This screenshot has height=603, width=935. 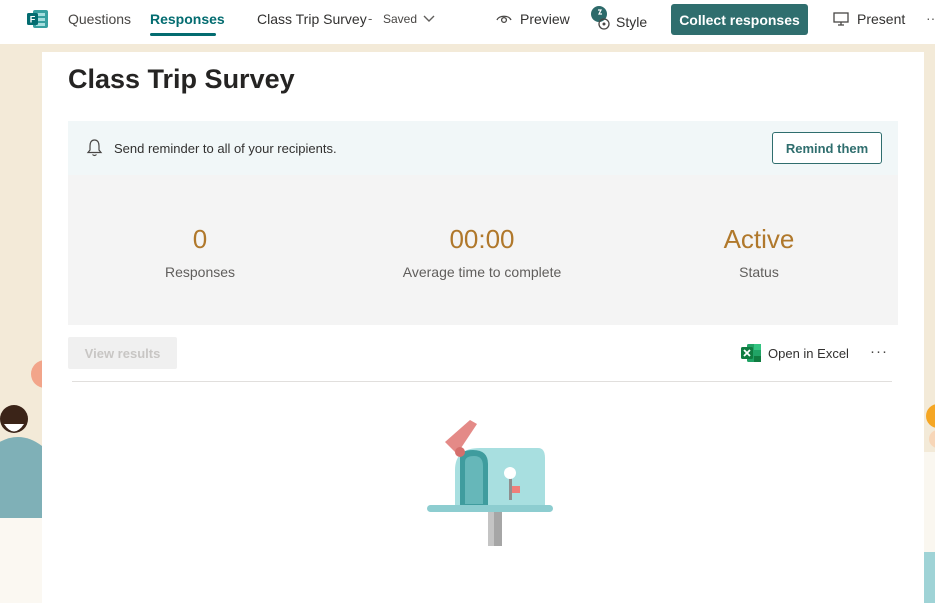 I want to click on open-in-excel-label: Open in Excel, so click(x=808, y=353).